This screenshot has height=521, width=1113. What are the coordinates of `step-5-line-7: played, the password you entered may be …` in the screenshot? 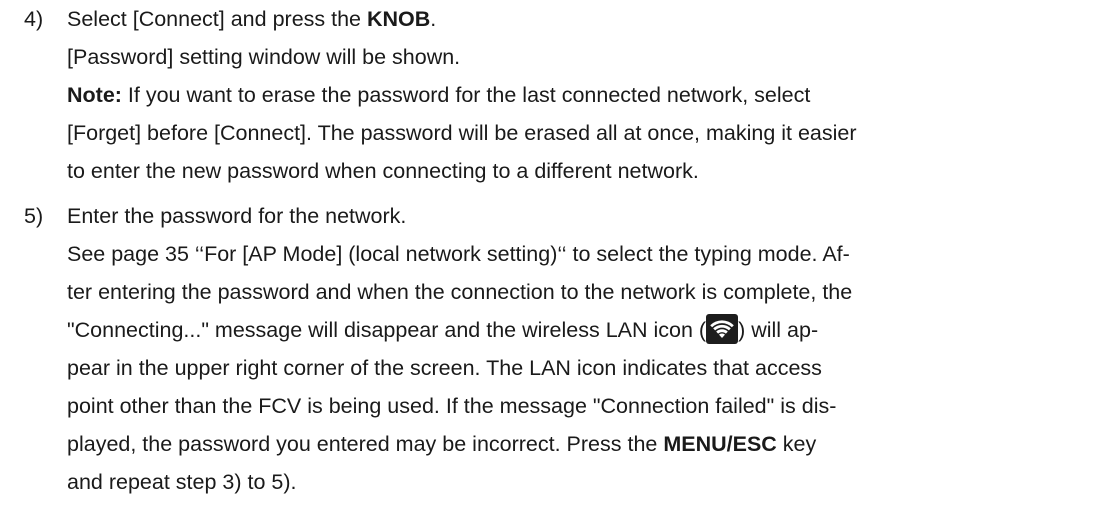 It's located at (589, 444).